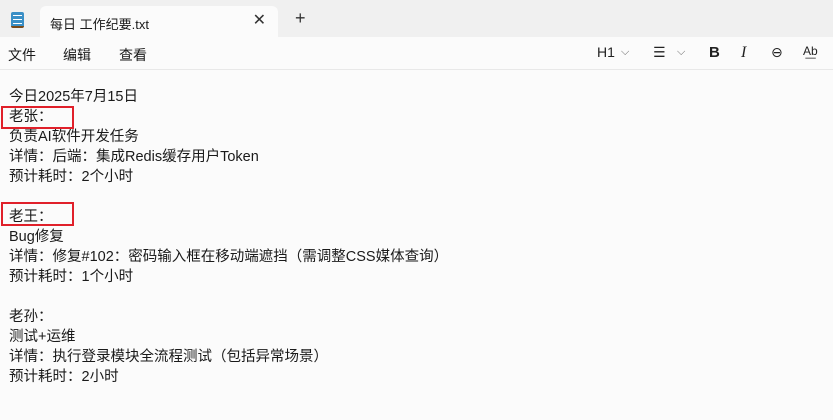 The height and width of the screenshot is (420, 833). What do you see at coordinates (22, 55) in the screenshot?
I see `menu-file: 文件` at bounding box center [22, 55].